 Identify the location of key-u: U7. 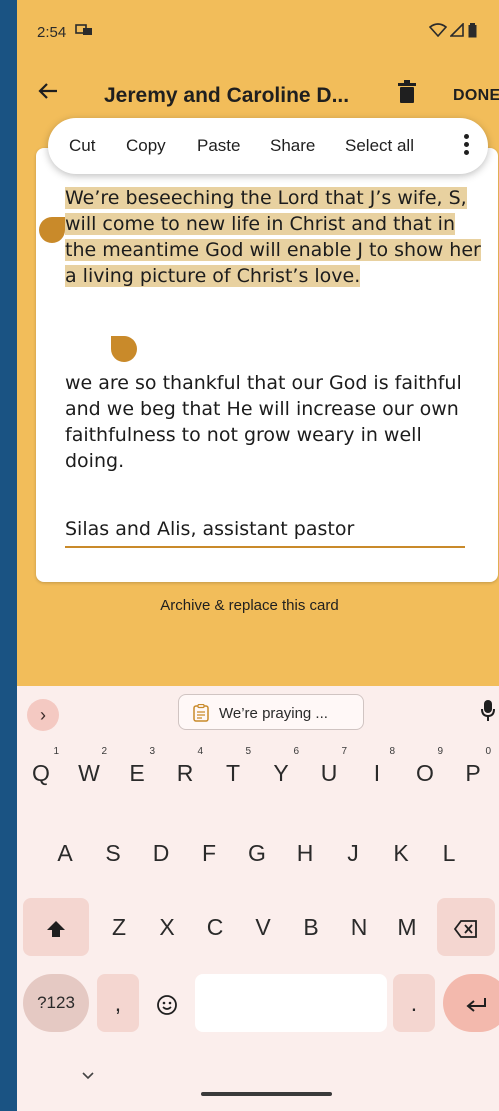
(329, 773).